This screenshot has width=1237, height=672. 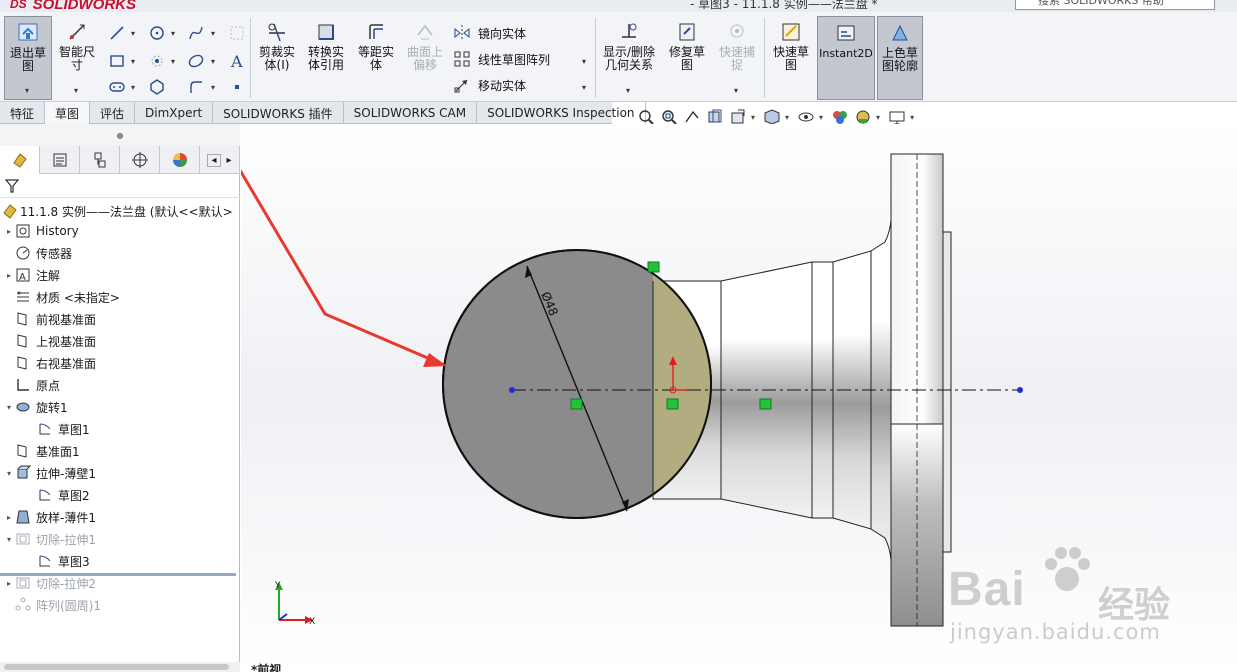 What do you see at coordinates (737, 46) in the screenshot?
I see `quick-snaps-button: 快速捕 捉` at bounding box center [737, 46].